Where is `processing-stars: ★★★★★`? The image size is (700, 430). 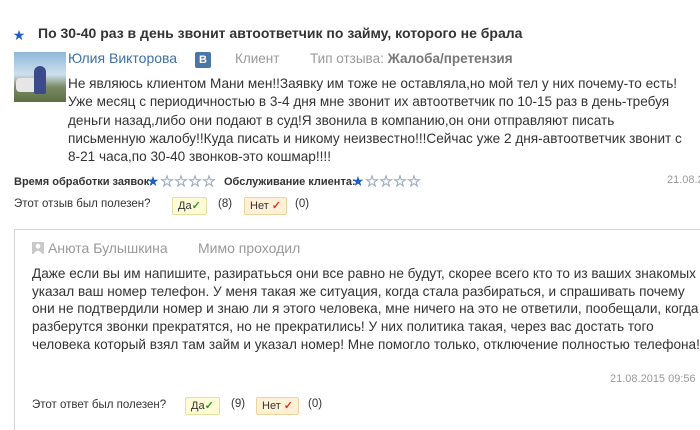 processing-stars: ★★★★★ is located at coordinates (181, 182).